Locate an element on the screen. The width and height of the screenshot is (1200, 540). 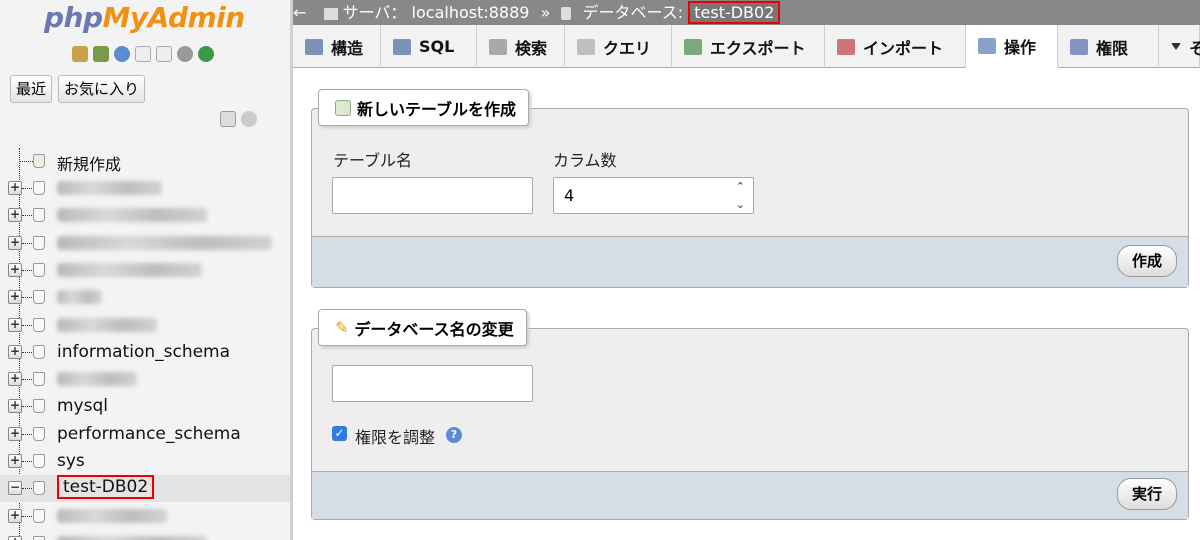
link-icon is located at coordinates (249, 119).